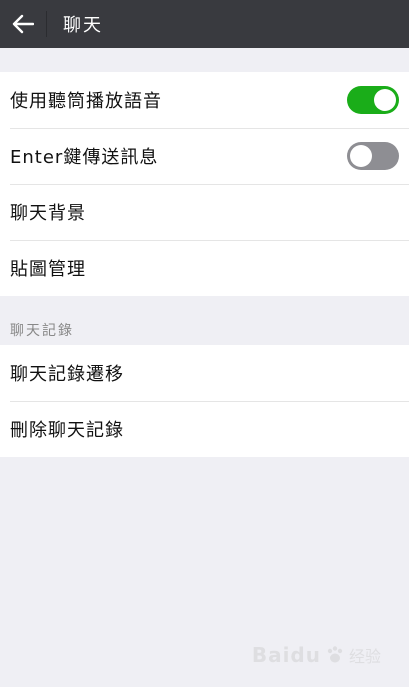 Image resolution: width=409 pixels, height=687 pixels. Describe the element at coordinates (67, 430) in the screenshot. I see `setting-label: 刪除聊天記錄` at that location.